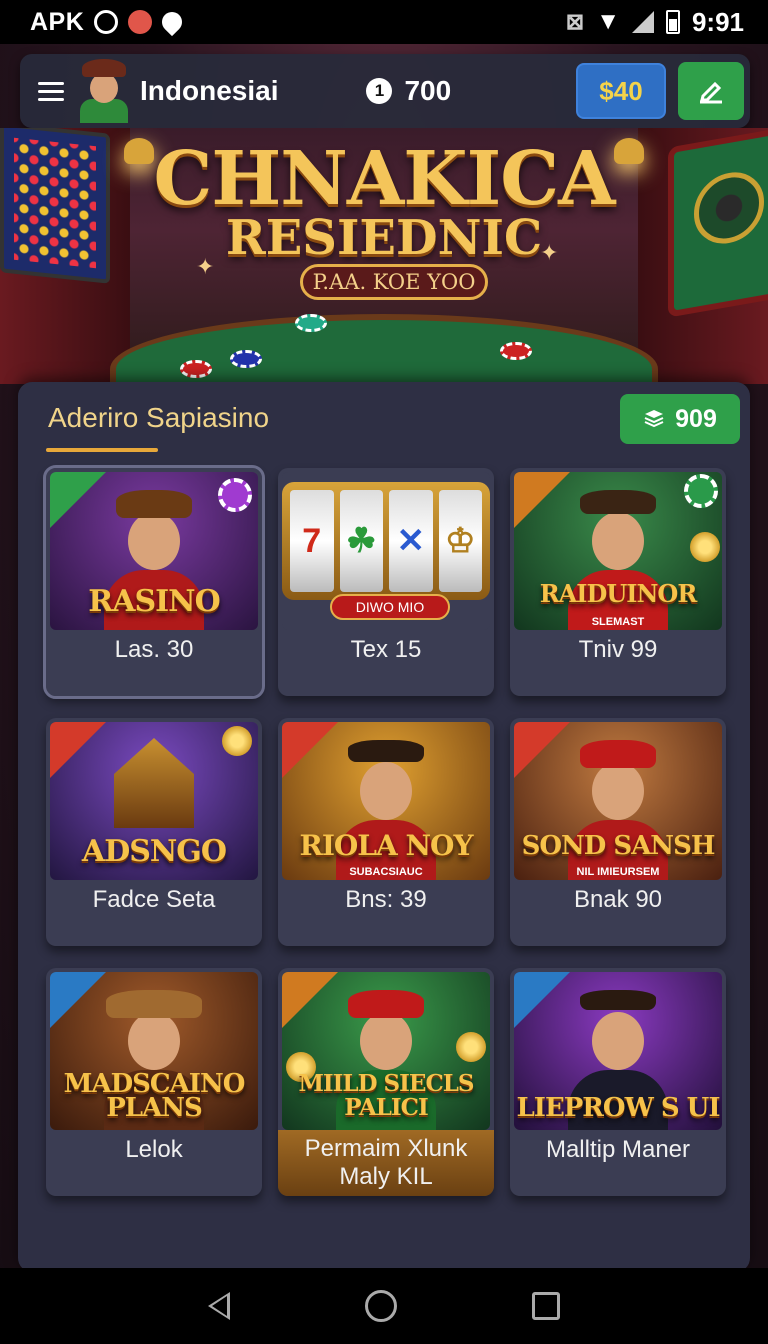  What do you see at coordinates (386, 1095) in the screenshot?
I see `game-art-title: MIILD SIECLS PALICI` at bounding box center [386, 1095].